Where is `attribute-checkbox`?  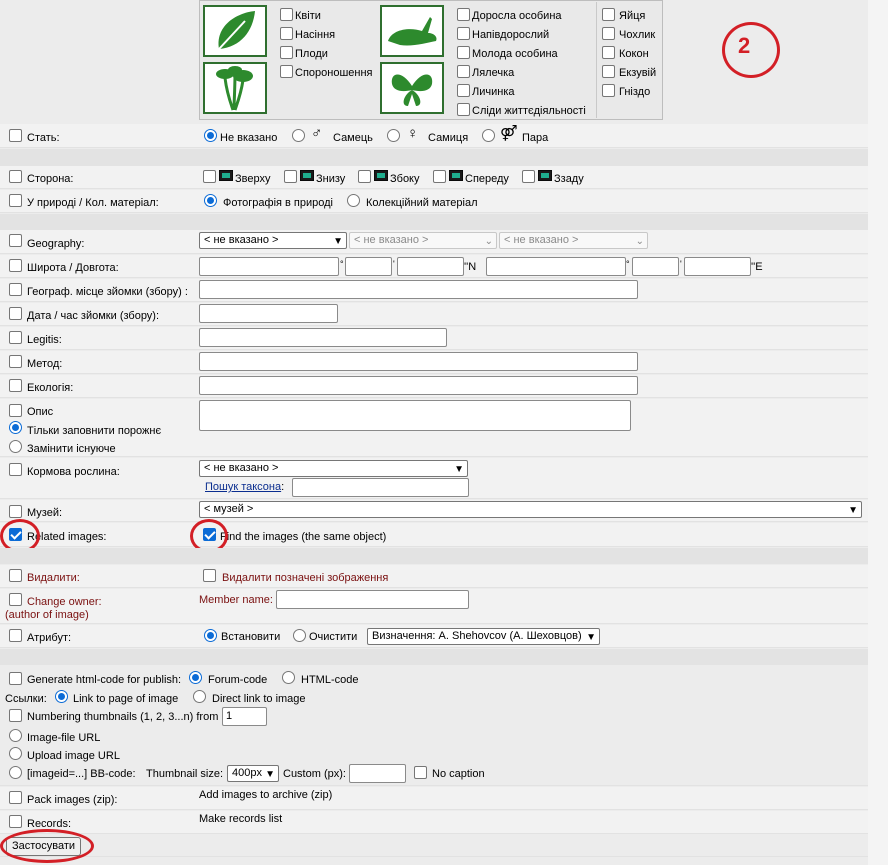
attribute-checkbox is located at coordinates (15, 635).